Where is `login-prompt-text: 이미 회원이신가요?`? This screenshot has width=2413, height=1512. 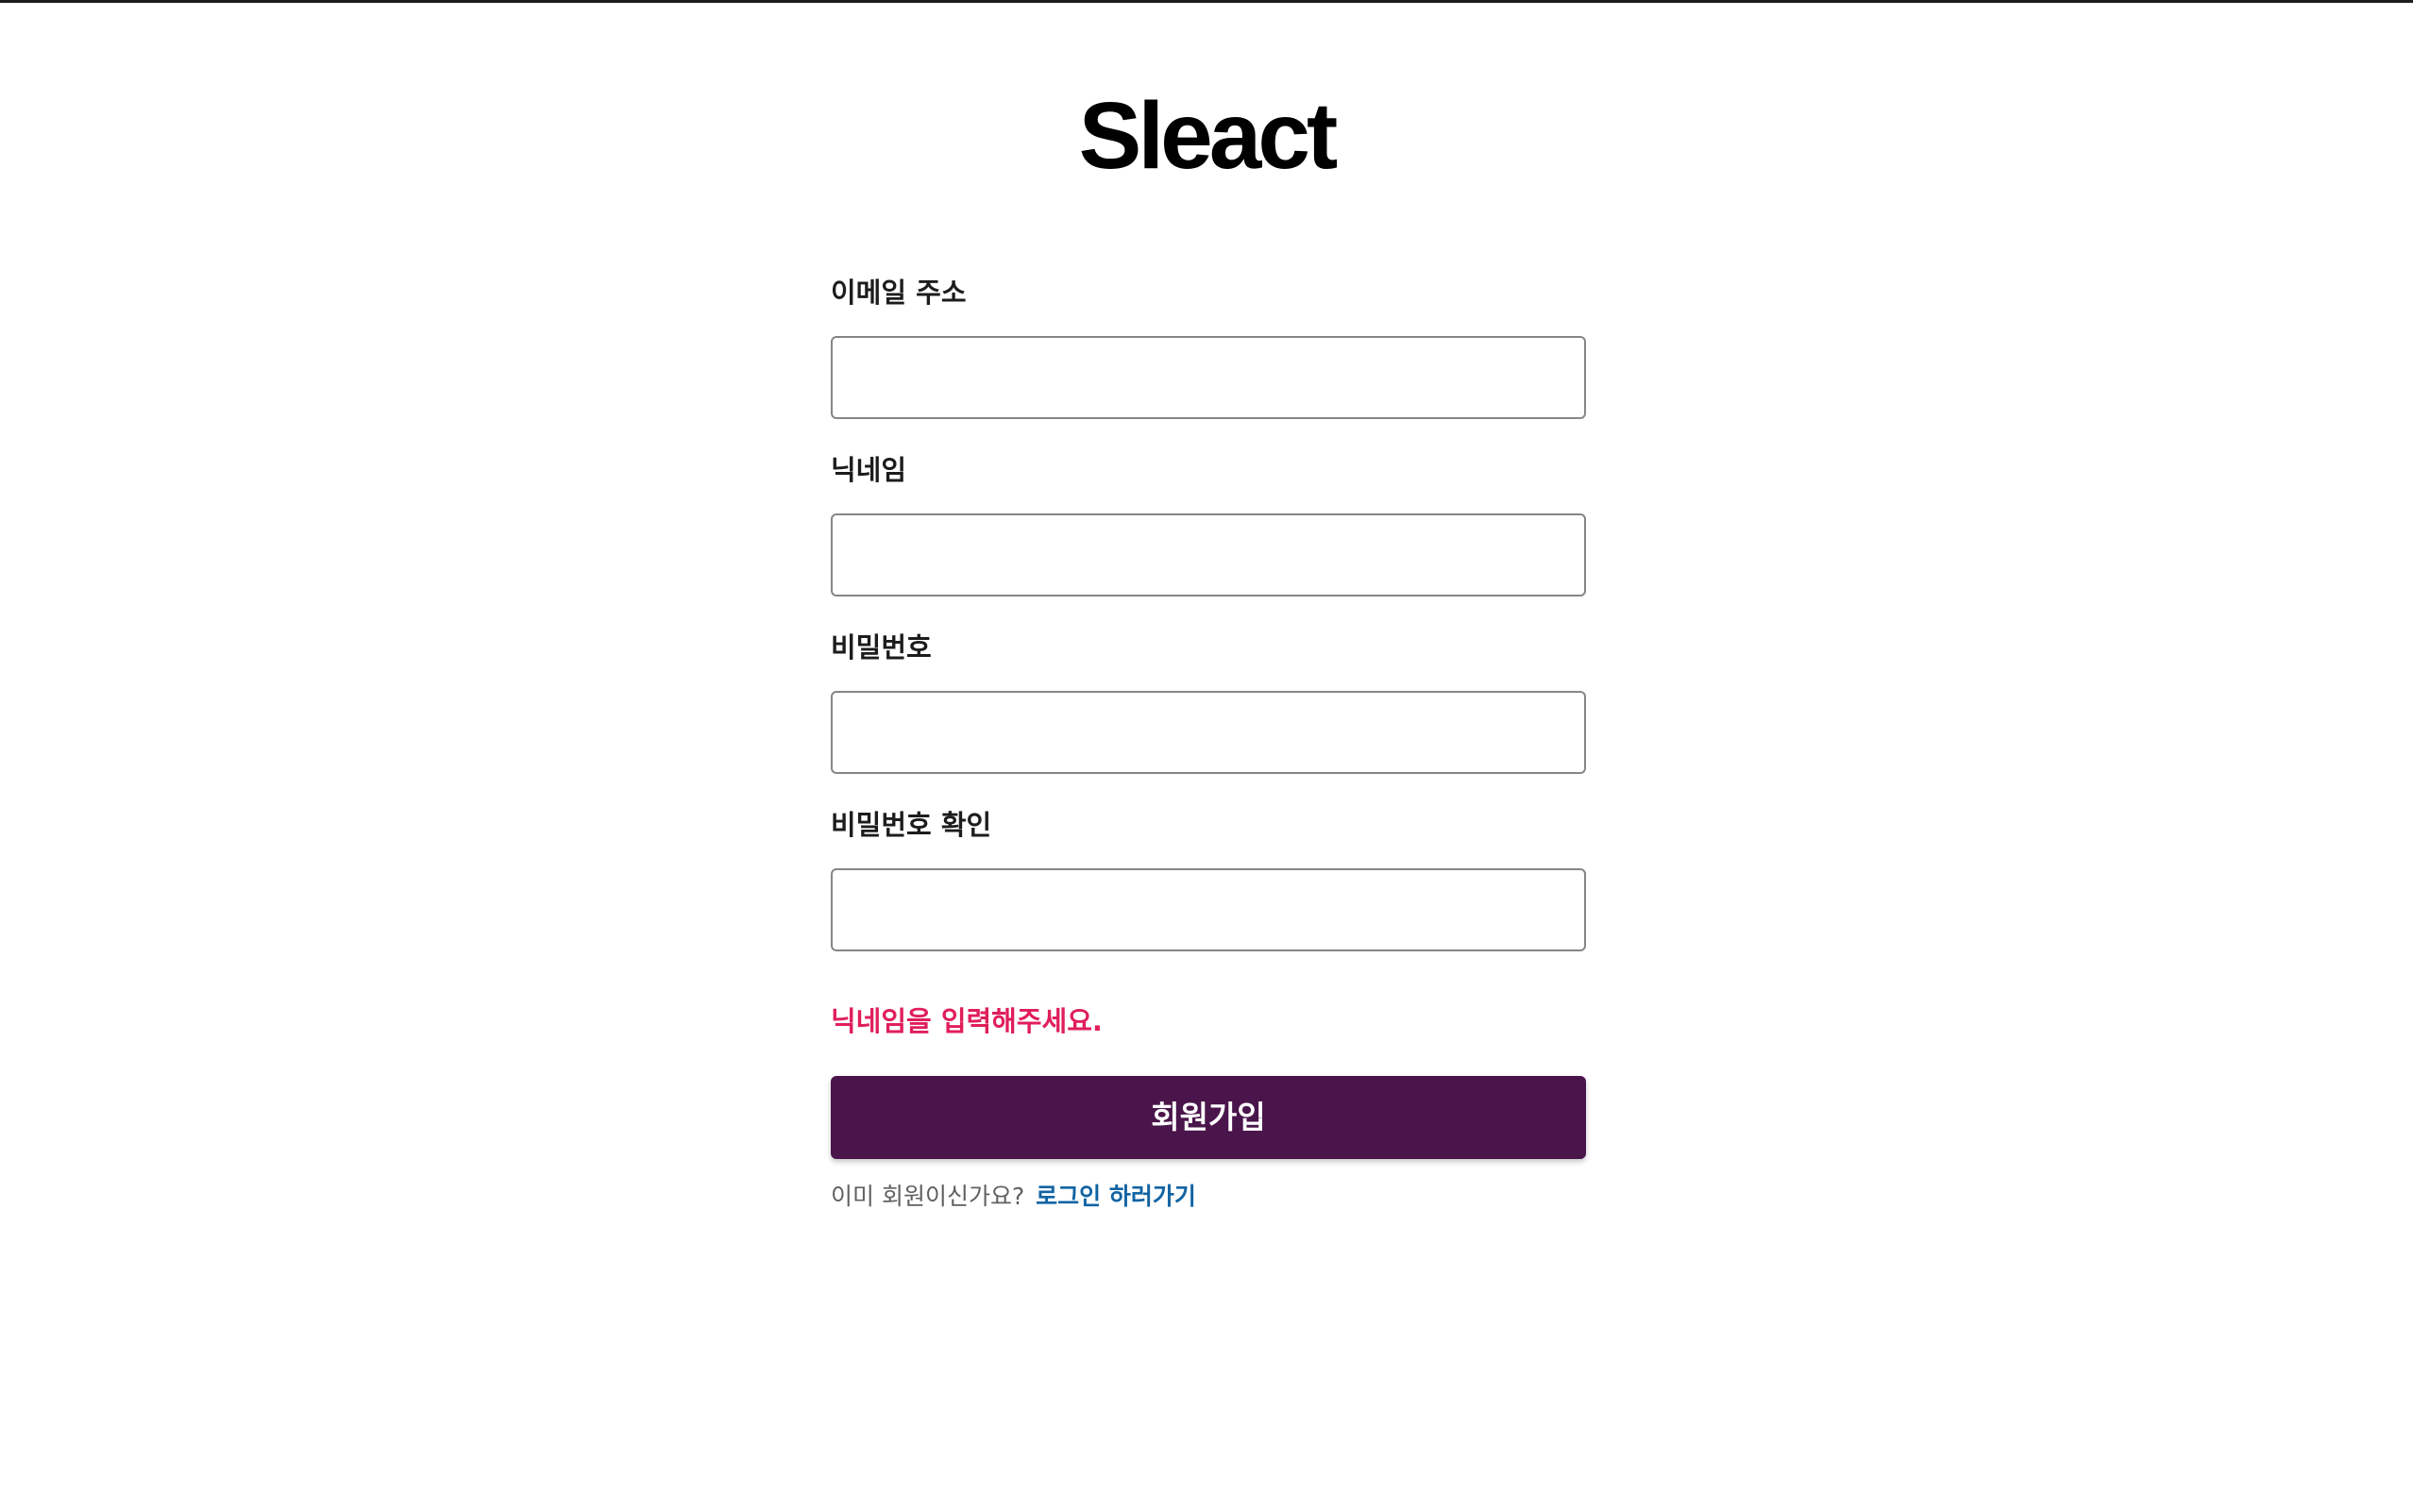 login-prompt-text: 이미 회원이신가요? is located at coordinates (928, 1196).